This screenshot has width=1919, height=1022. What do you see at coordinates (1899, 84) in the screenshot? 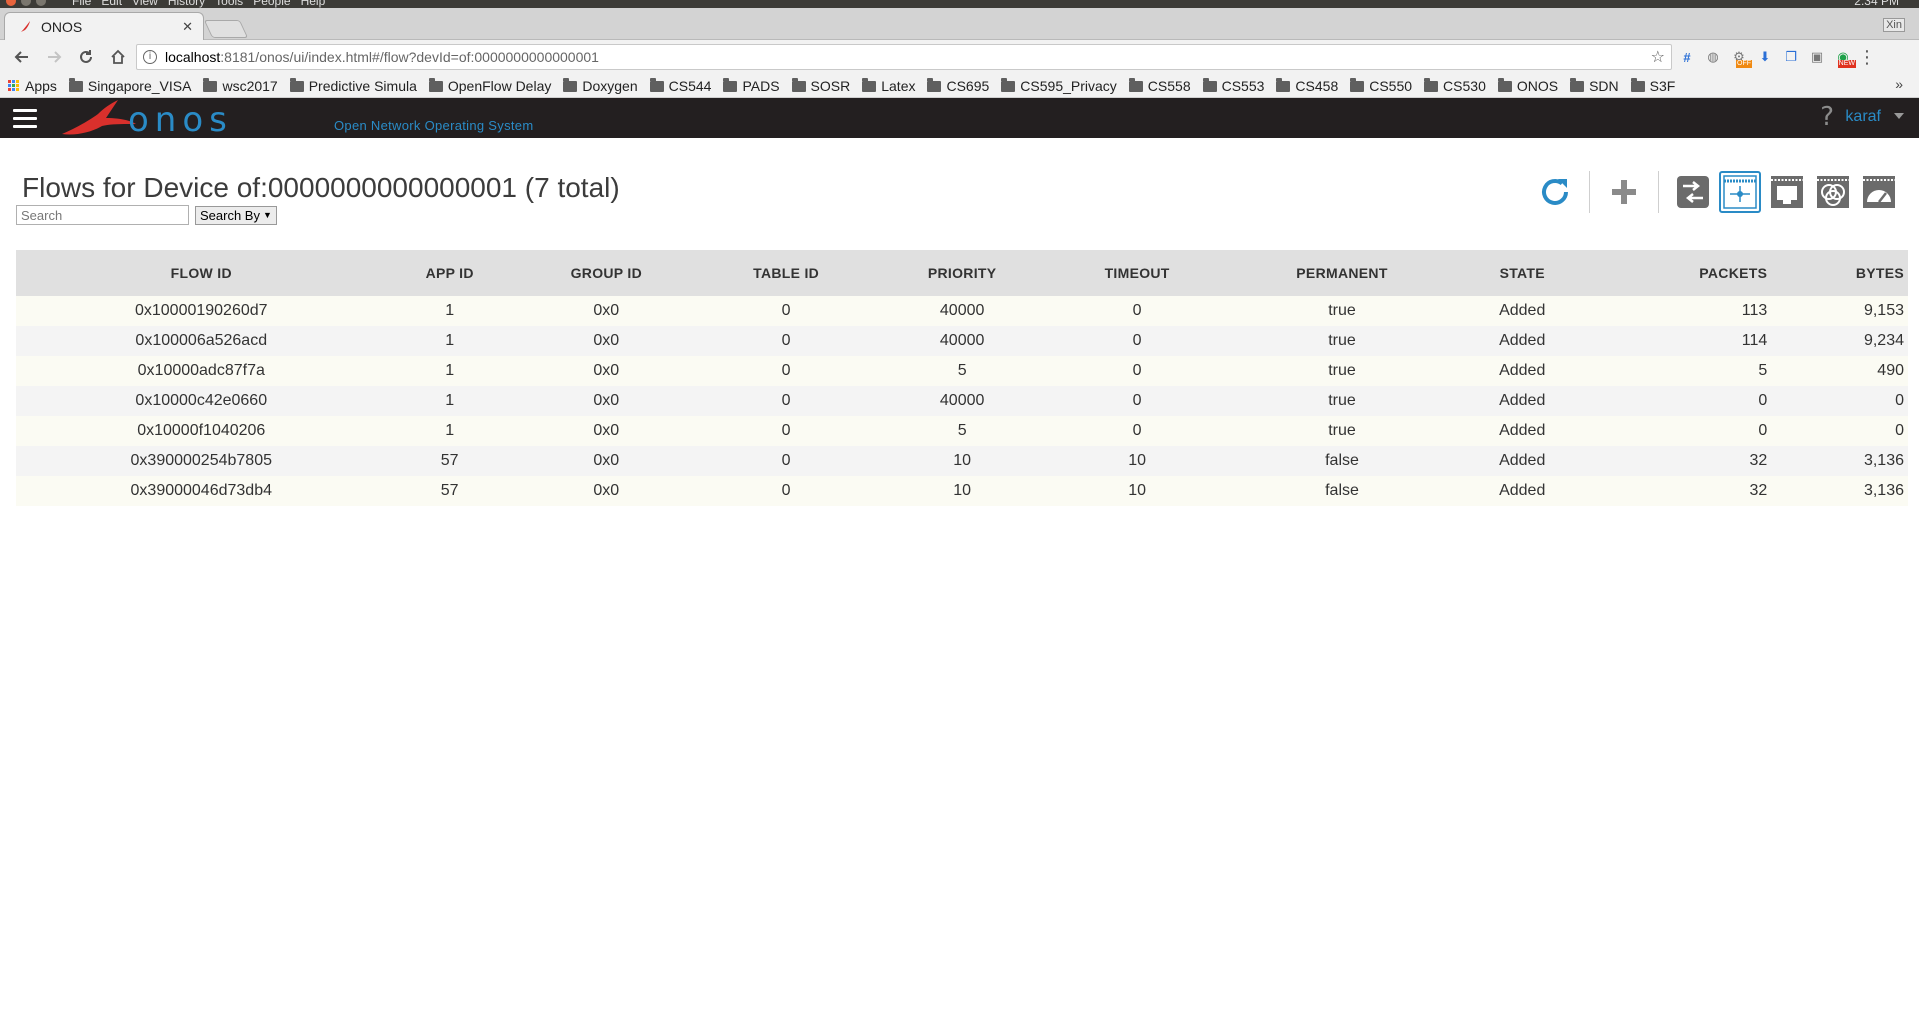
I see `bookmarks-overflow-button: »` at bounding box center [1899, 84].